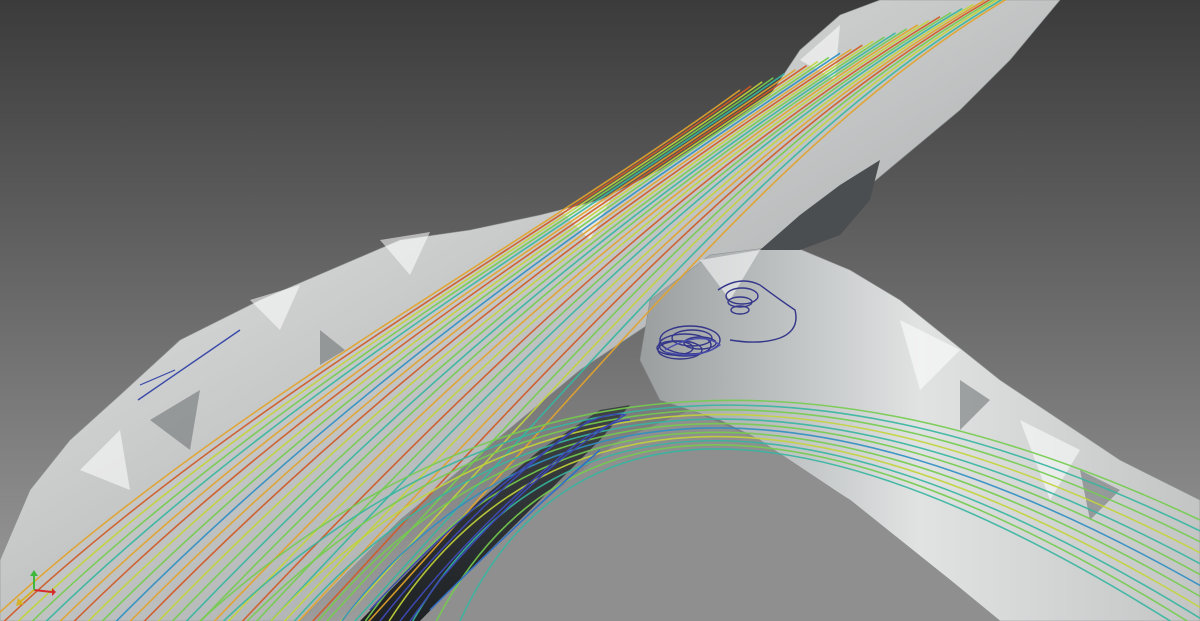 The height and width of the screenshot is (621, 1200). I want to click on y-axis-arrow-icon, so click(34, 573).